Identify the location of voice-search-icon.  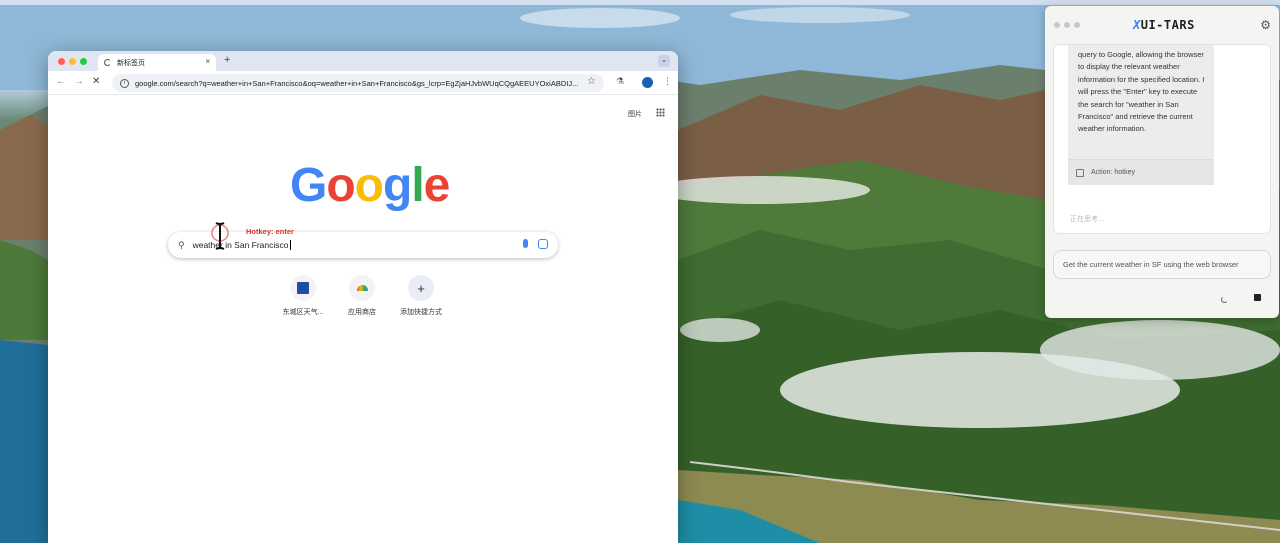
(525, 243).